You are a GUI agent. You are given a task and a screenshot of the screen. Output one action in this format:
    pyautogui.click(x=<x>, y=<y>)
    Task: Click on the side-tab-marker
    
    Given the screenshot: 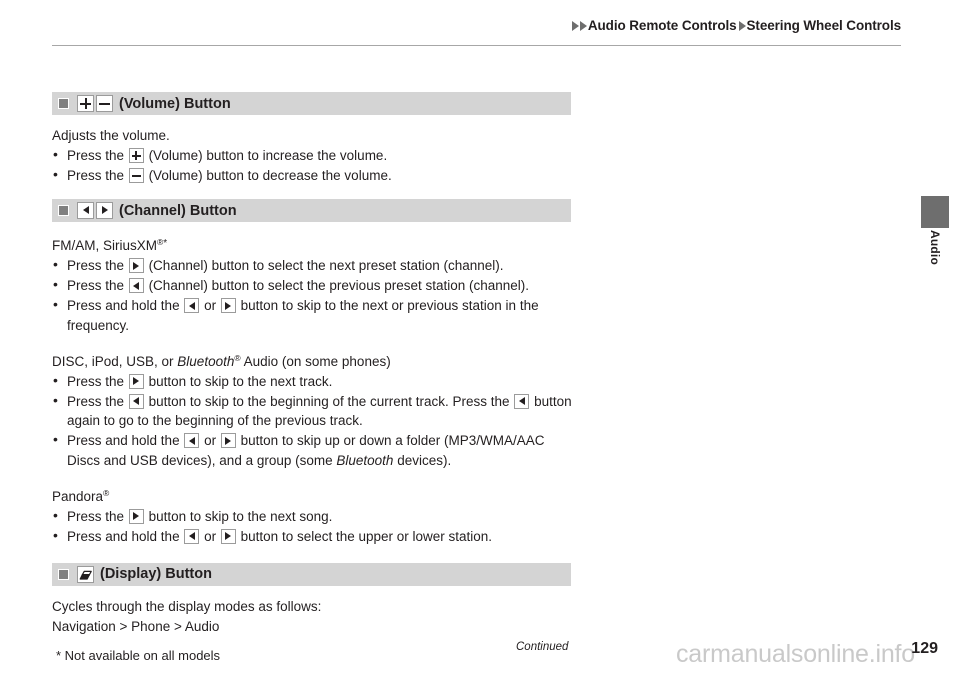 What is the action you would take?
    pyautogui.click(x=935, y=212)
    